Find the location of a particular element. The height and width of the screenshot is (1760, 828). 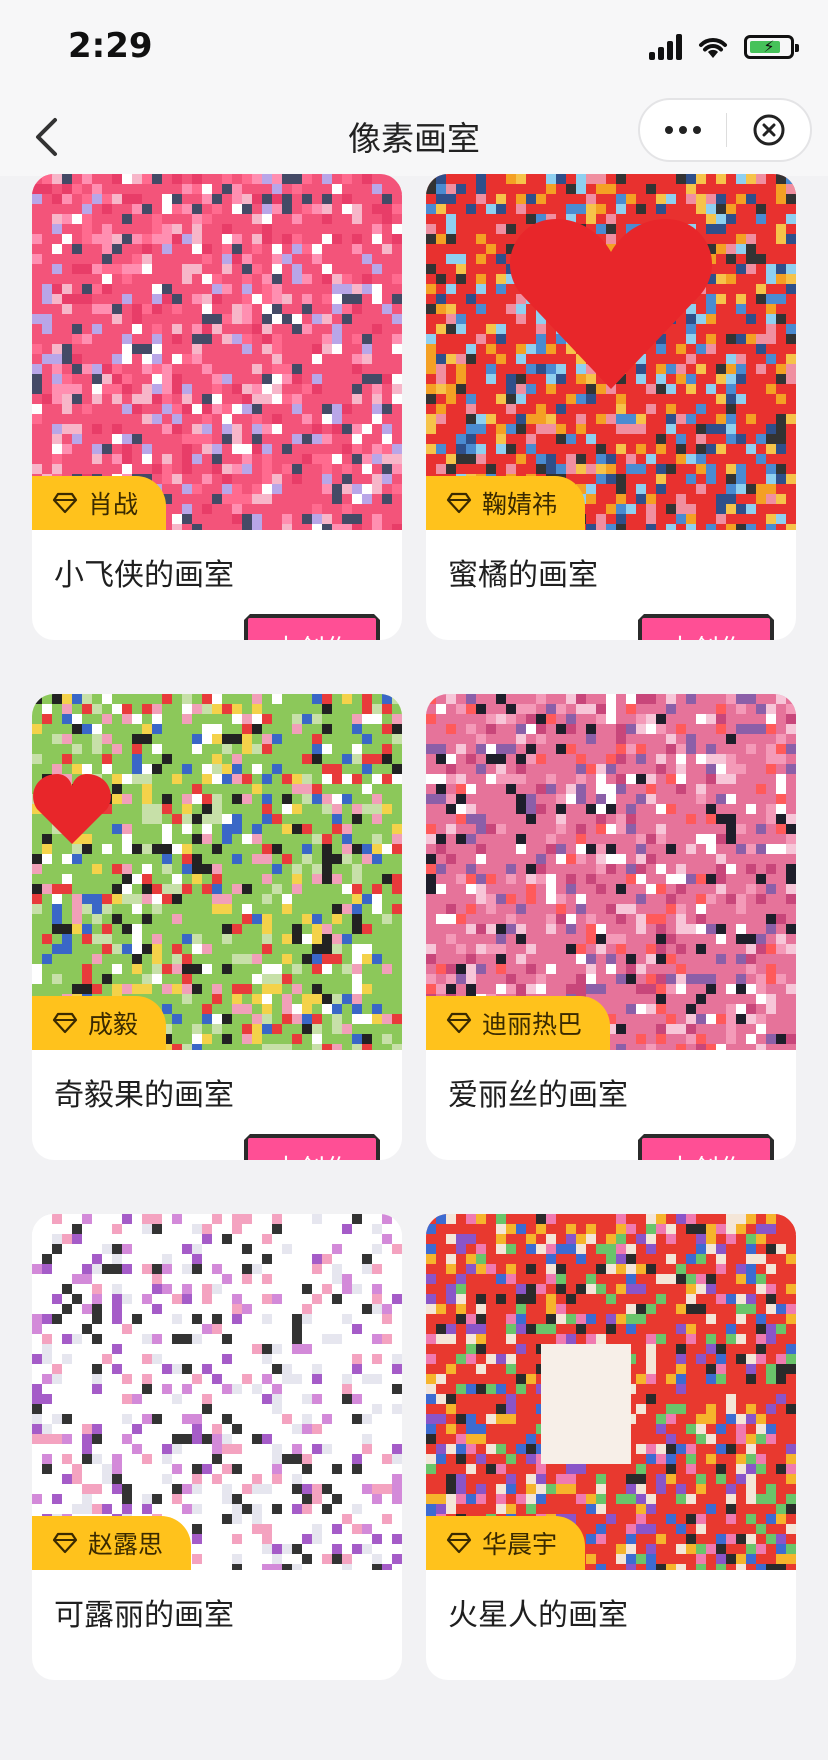

status-bar: 2:29 ⚡ is located at coordinates (414, 49).